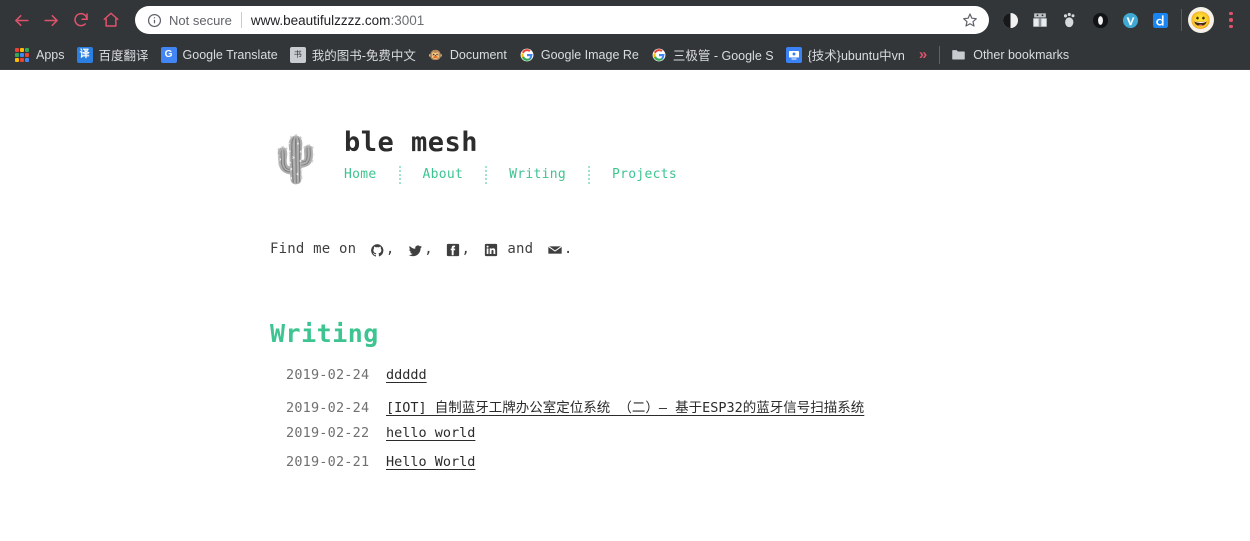 Image resolution: width=1250 pixels, height=541 pixels. What do you see at coordinates (555, 250) in the screenshot?
I see `email-icon` at bounding box center [555, 250].